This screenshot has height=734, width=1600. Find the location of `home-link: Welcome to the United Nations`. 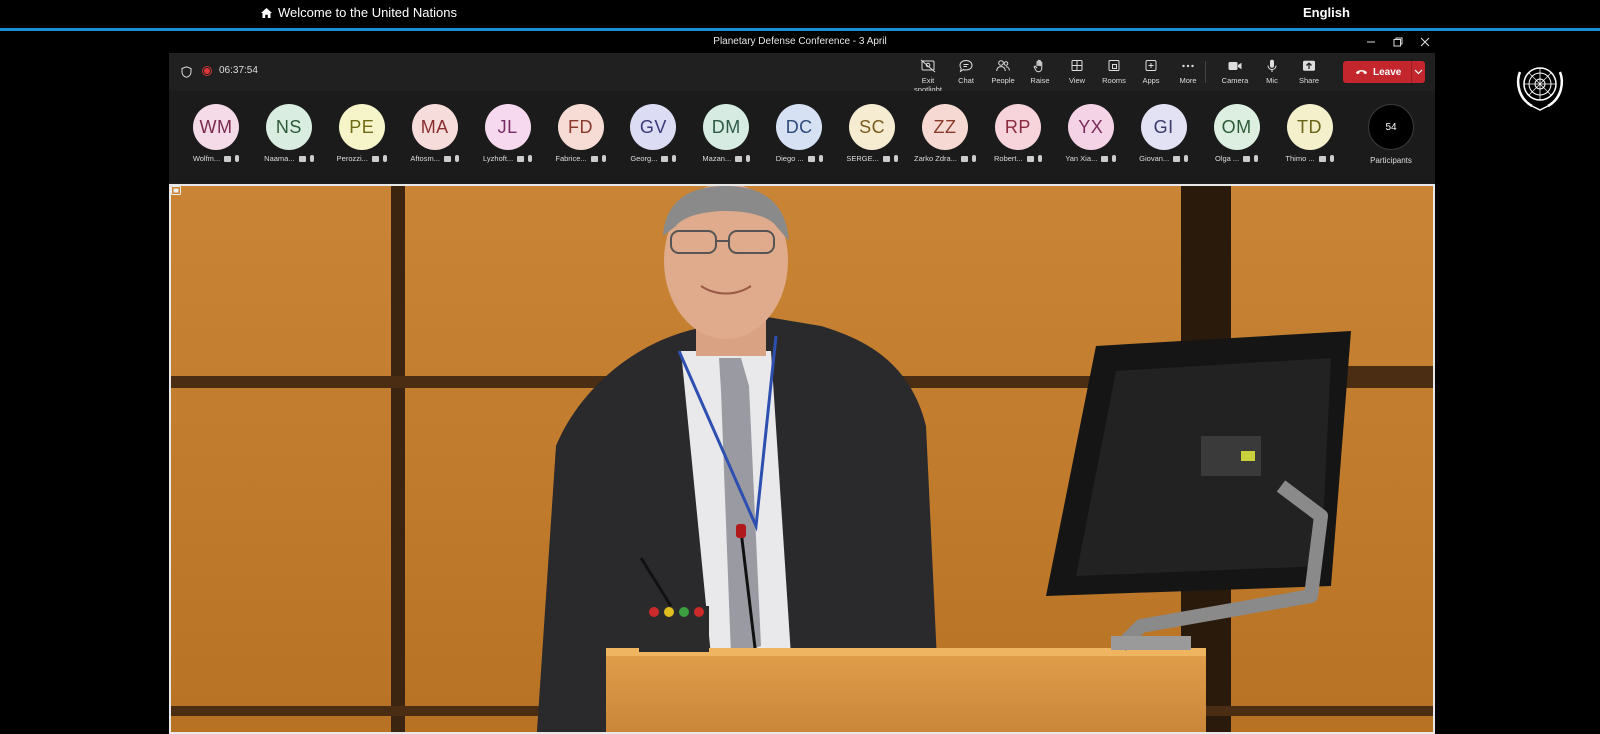

home-link: Welcome to the United Nations is located at coordinates (358, 12).